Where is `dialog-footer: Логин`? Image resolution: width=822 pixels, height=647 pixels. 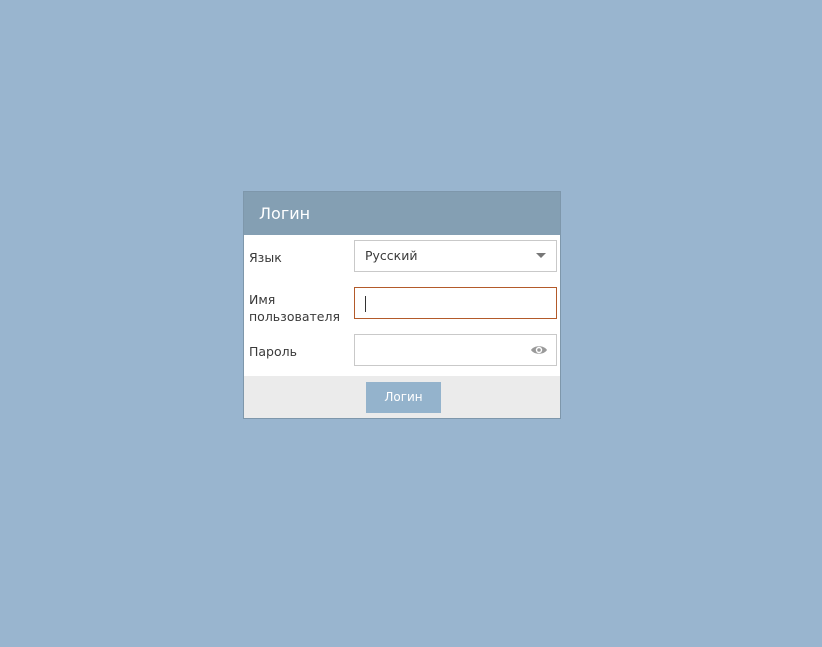 dialog-footer: Логин is located at coordinates (402, 397).